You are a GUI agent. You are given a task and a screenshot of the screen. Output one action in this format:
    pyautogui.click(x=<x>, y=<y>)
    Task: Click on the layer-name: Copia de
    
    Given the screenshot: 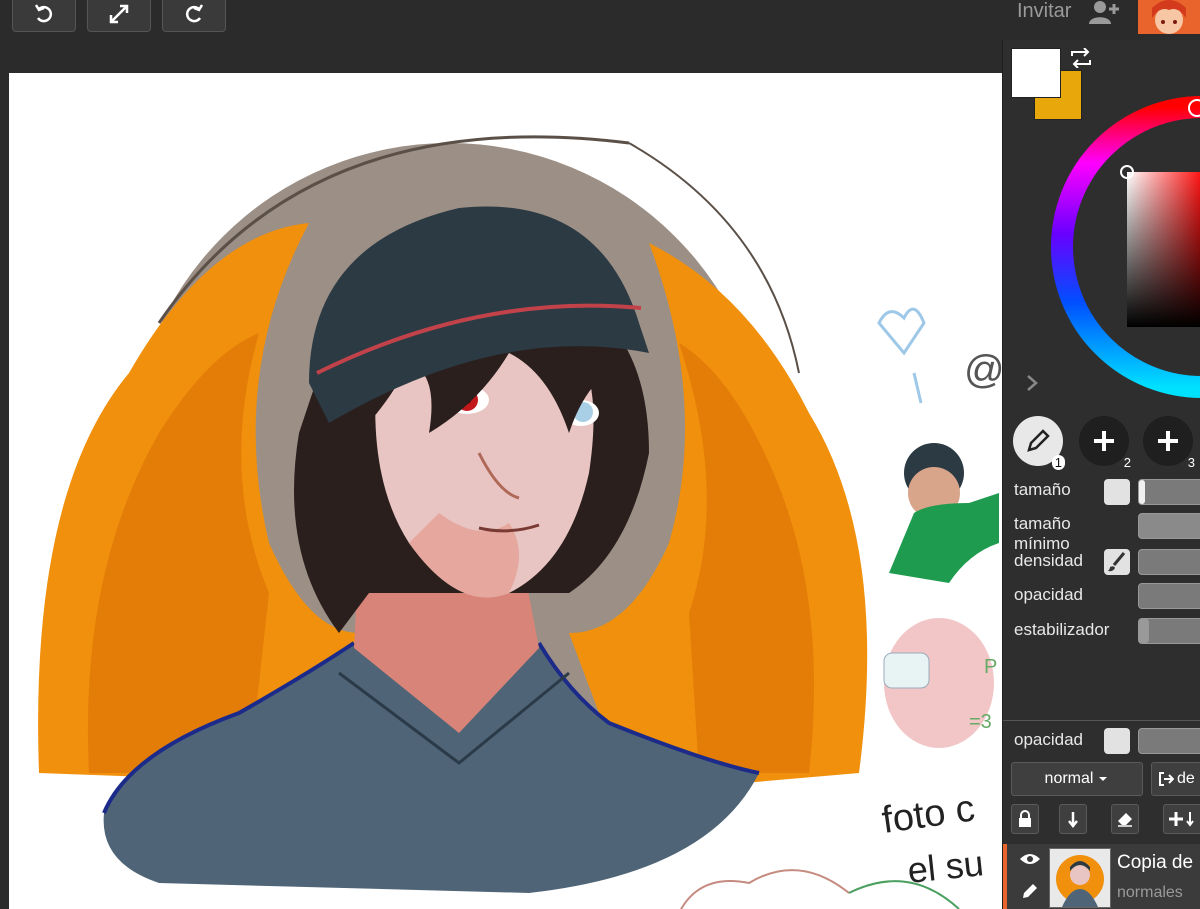 What is the action you would take?
    pyautogui.click(x=1155, y=862)
    